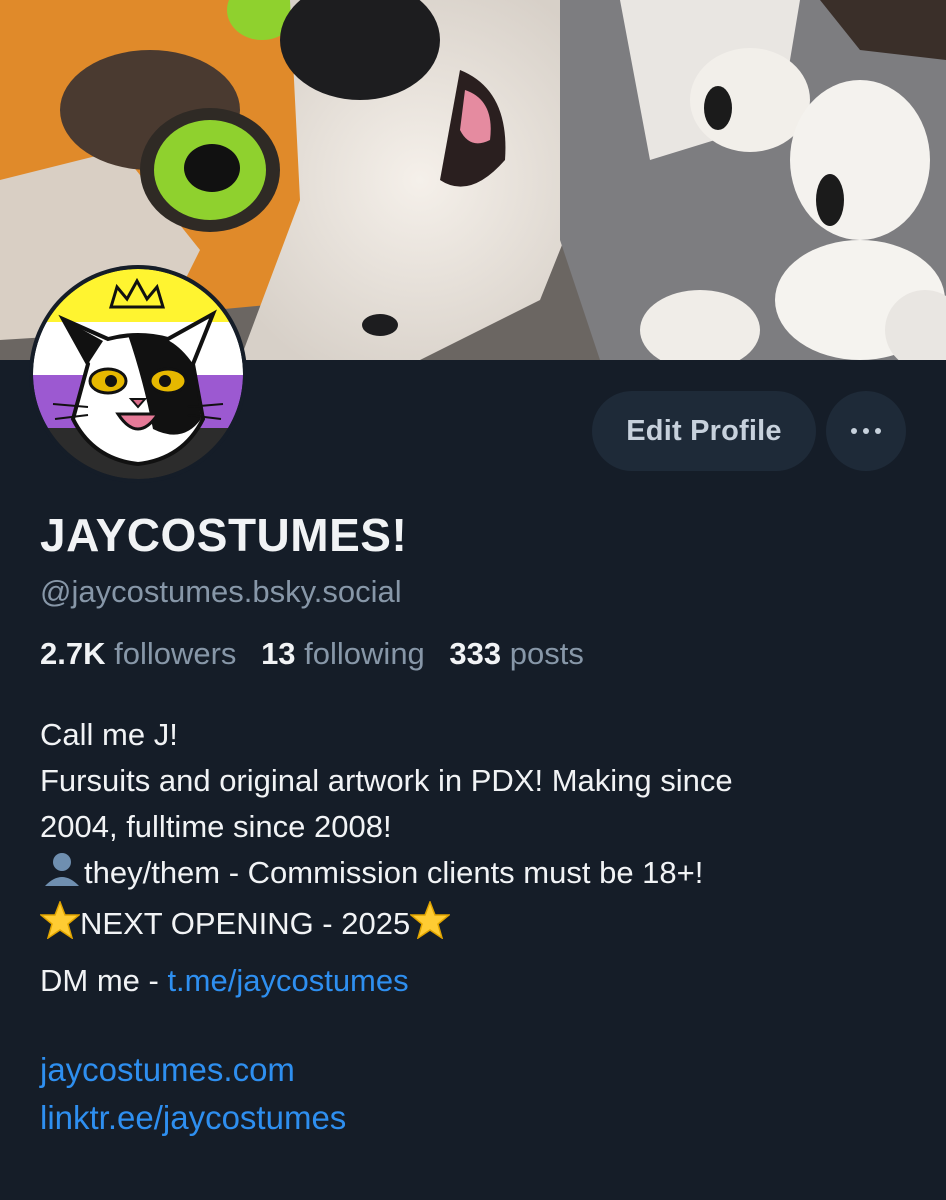 This screenshot has width=946, height=1200. I want to click on more-options-icon, so click(866, 431).